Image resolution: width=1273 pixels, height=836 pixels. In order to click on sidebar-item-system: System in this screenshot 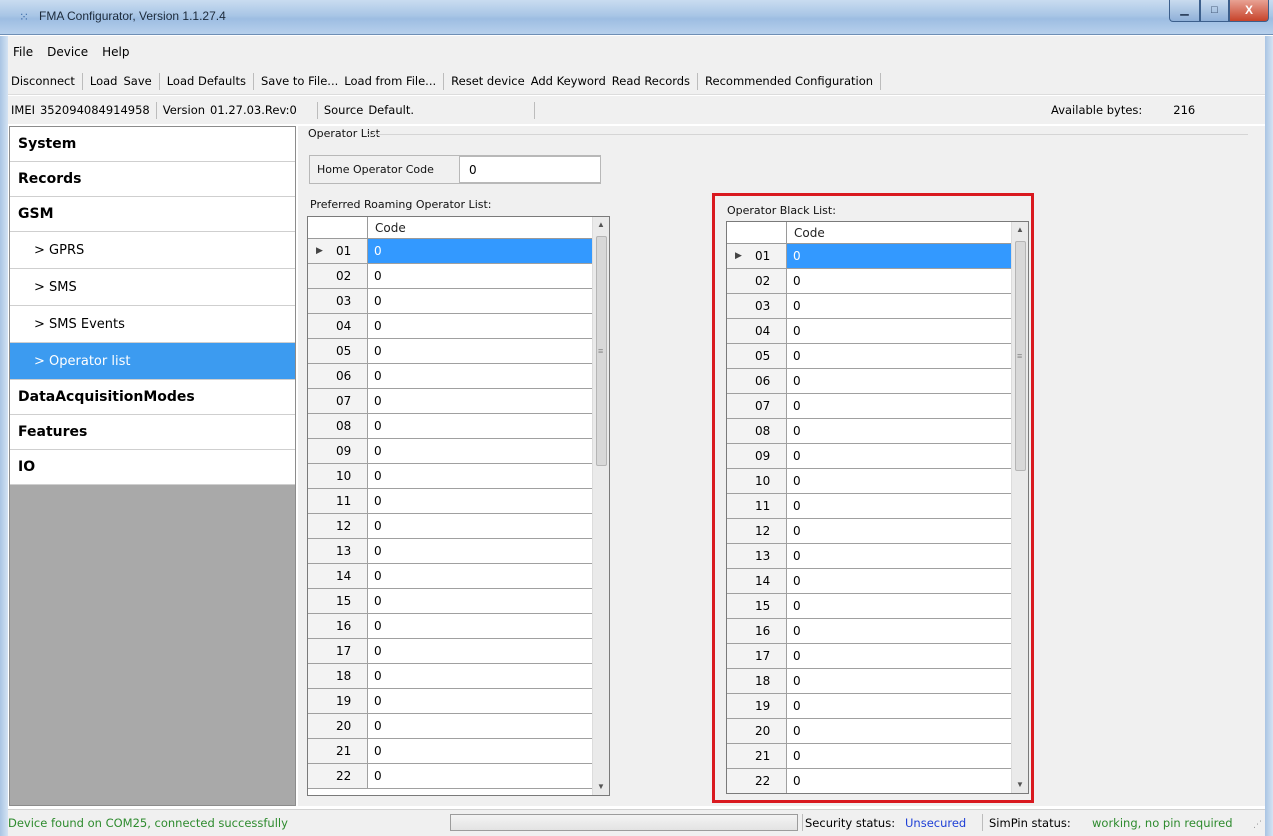, I will do `click(152, 144)`.